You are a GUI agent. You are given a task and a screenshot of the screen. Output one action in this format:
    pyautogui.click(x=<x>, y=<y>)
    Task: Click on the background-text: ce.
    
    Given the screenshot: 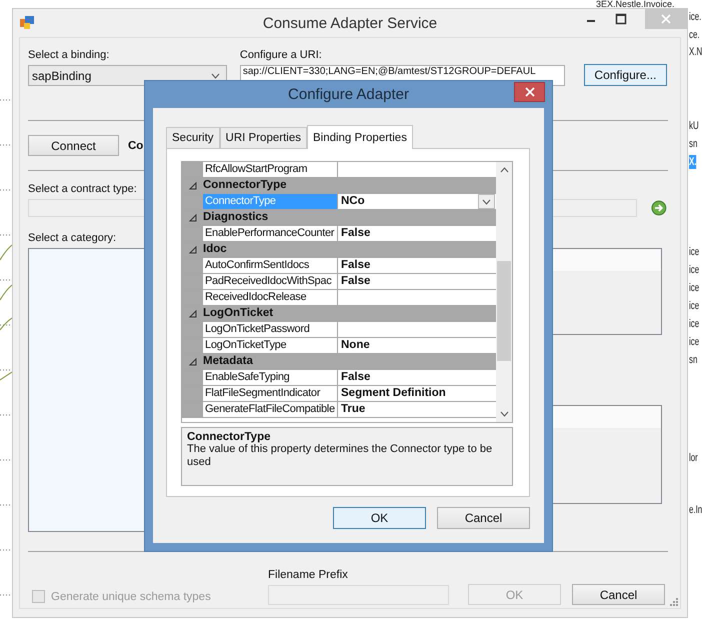 What is the action you would take?
    pyautogui.click(x=694, y=35)
    